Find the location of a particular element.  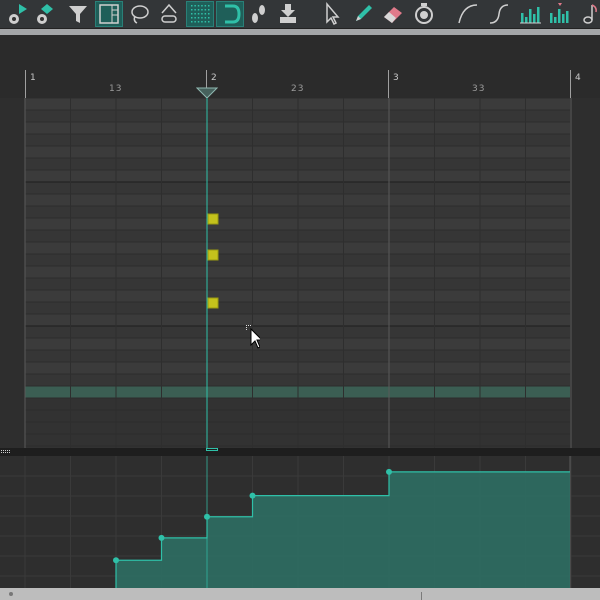

curve-icon is located at coordinates (468, 14).